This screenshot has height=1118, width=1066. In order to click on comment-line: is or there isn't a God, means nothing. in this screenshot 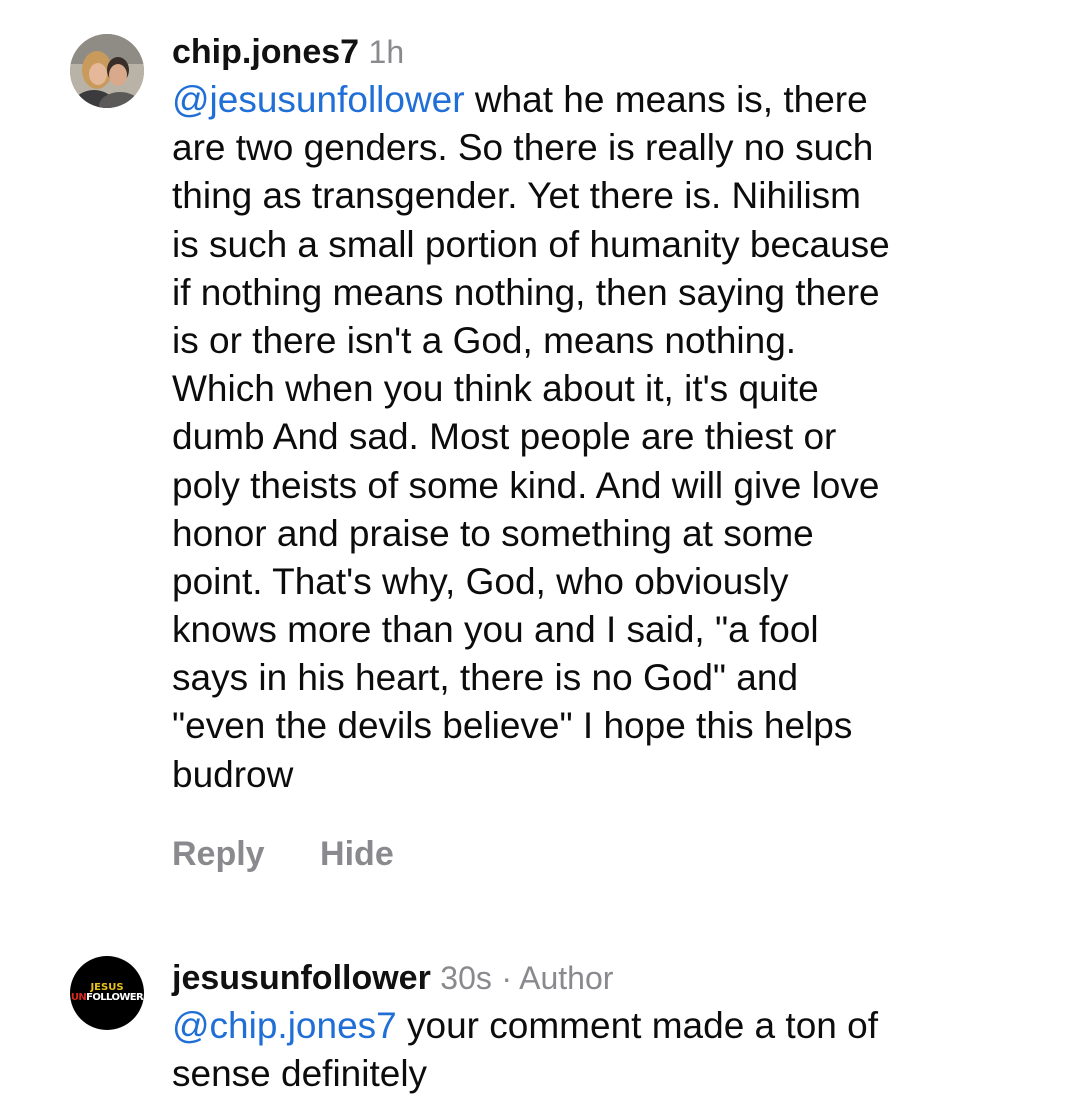, I will do `click(484, 340)`.